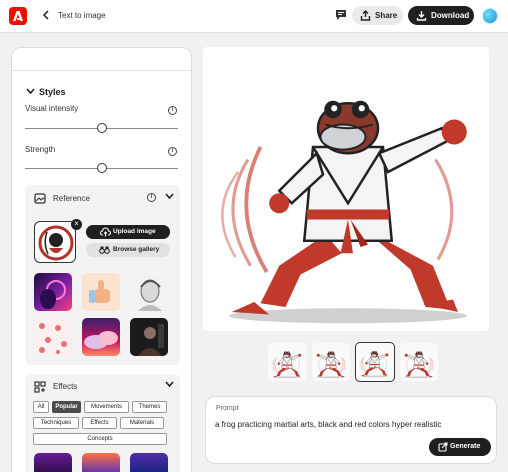 The height and width of the screenshot is (472, 508). I want to click on style-reference-dark-portrait, so click(149, 337).